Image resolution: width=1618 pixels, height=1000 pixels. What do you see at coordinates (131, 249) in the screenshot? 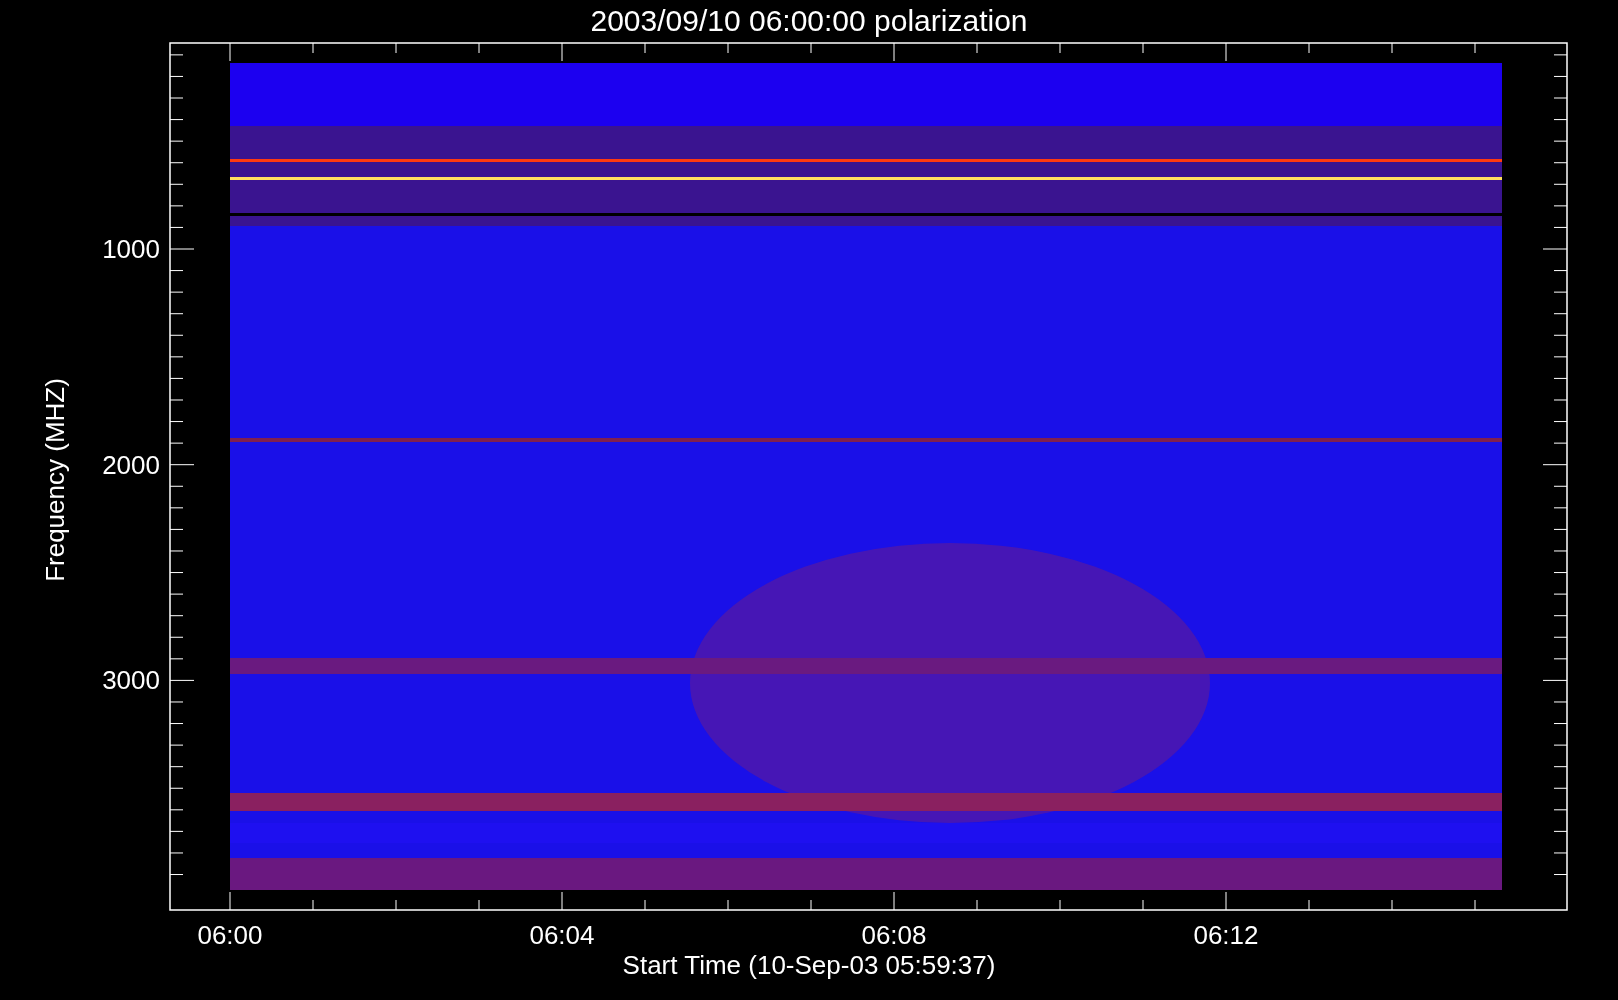
I see `tick-label: 1000` at bounding box center [131, 249].